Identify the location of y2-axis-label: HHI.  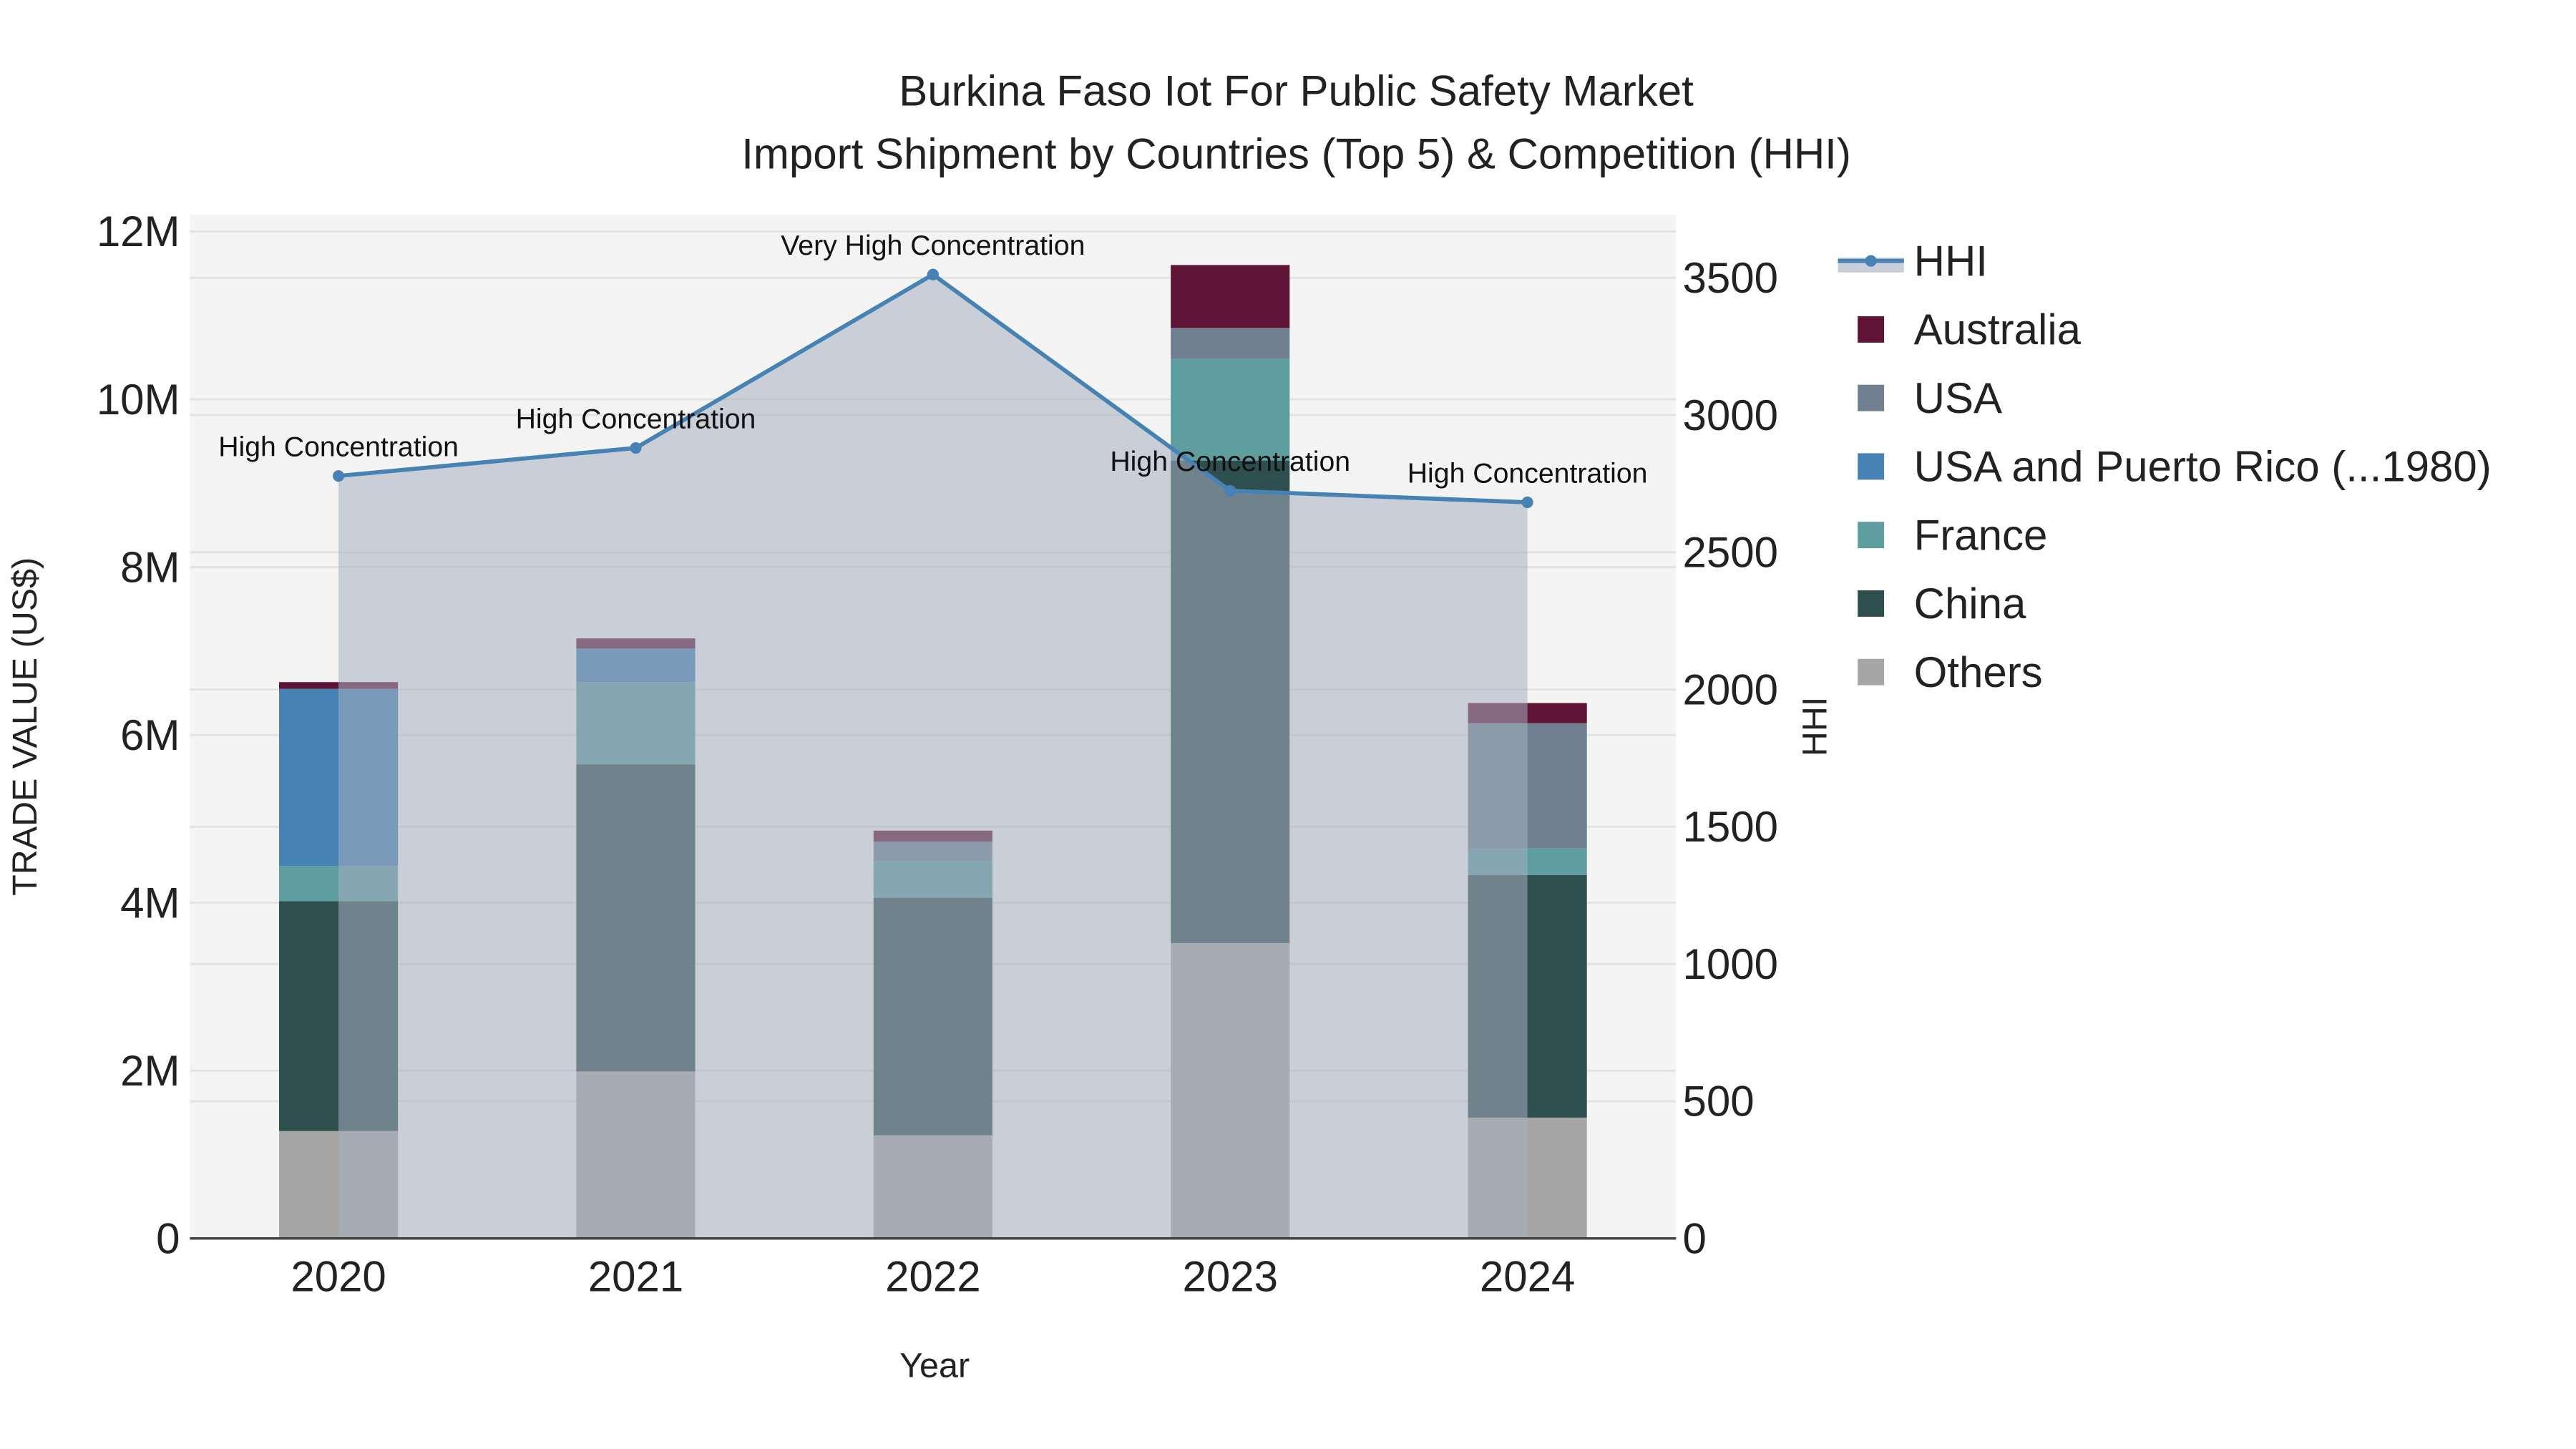
(1814, 726).